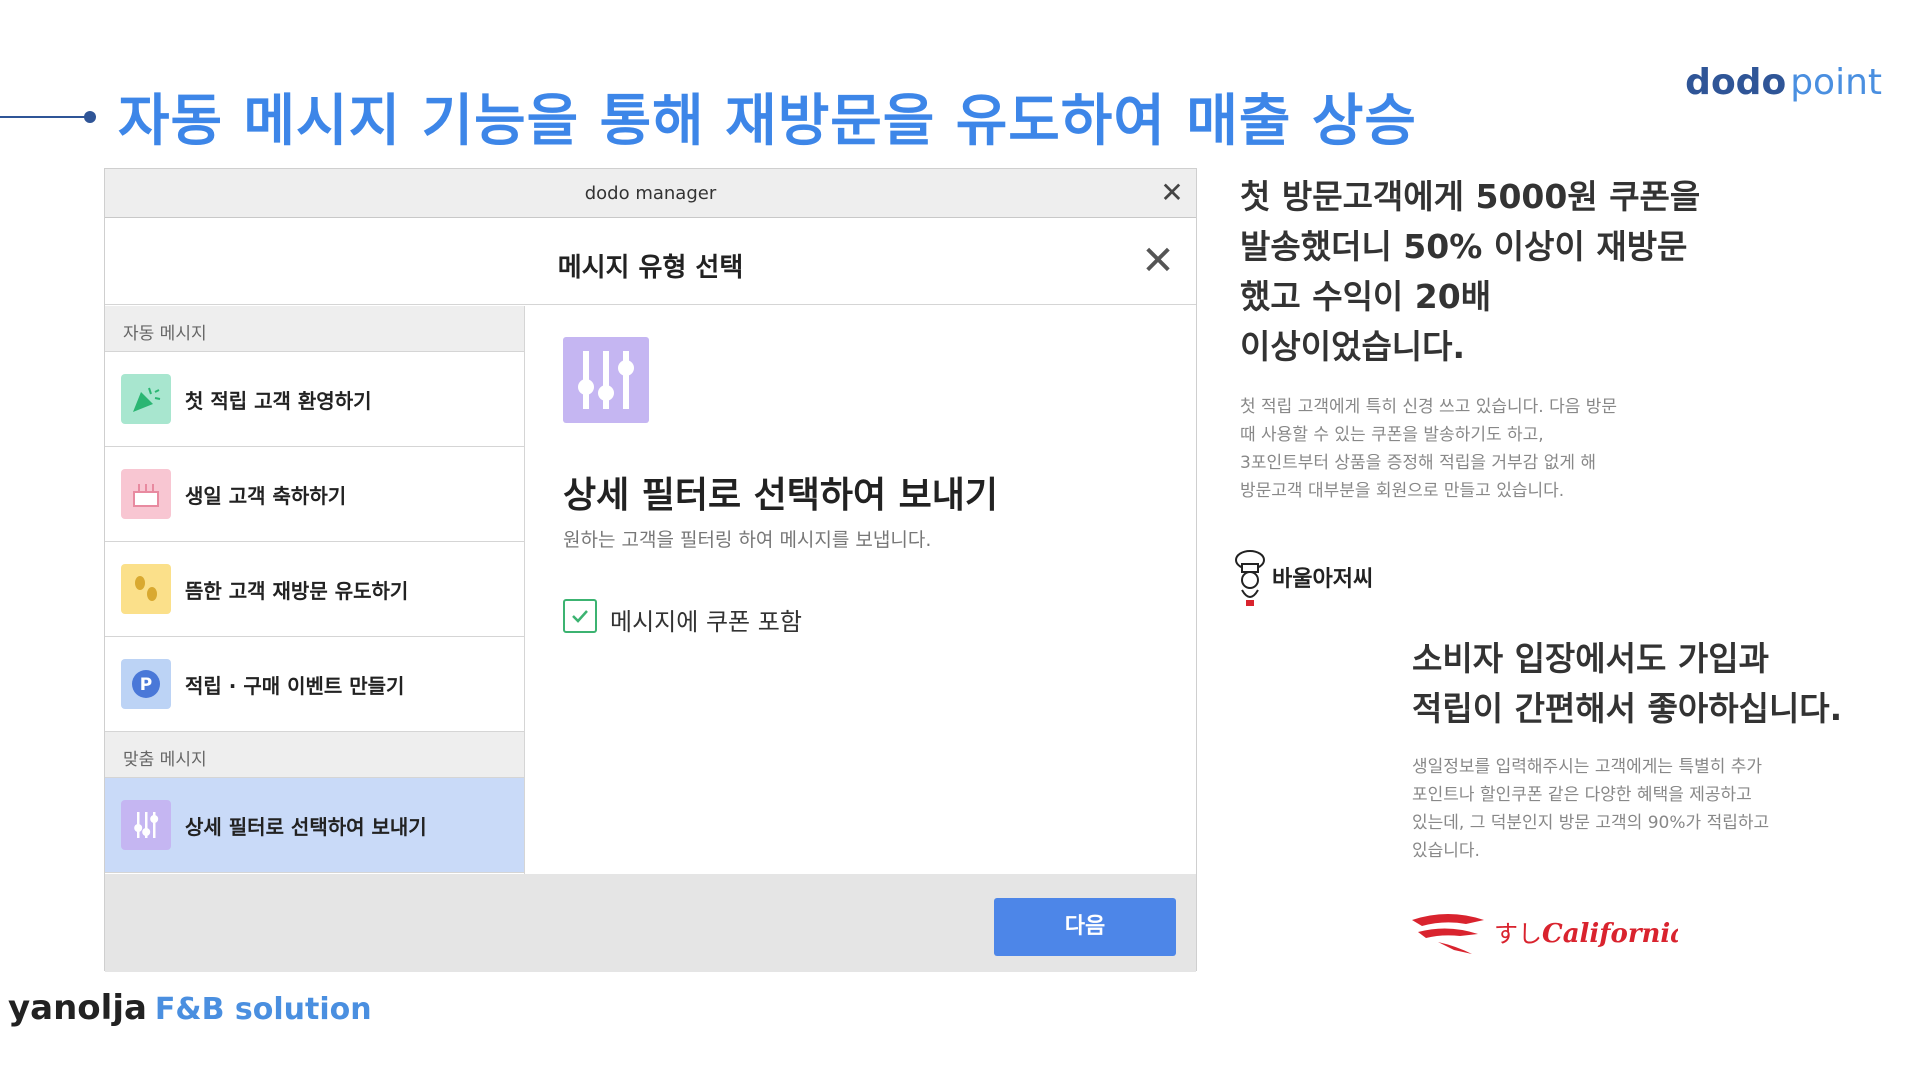  I want to click on section-custom-messages: 맞춤 메시지, so click(314, 755).